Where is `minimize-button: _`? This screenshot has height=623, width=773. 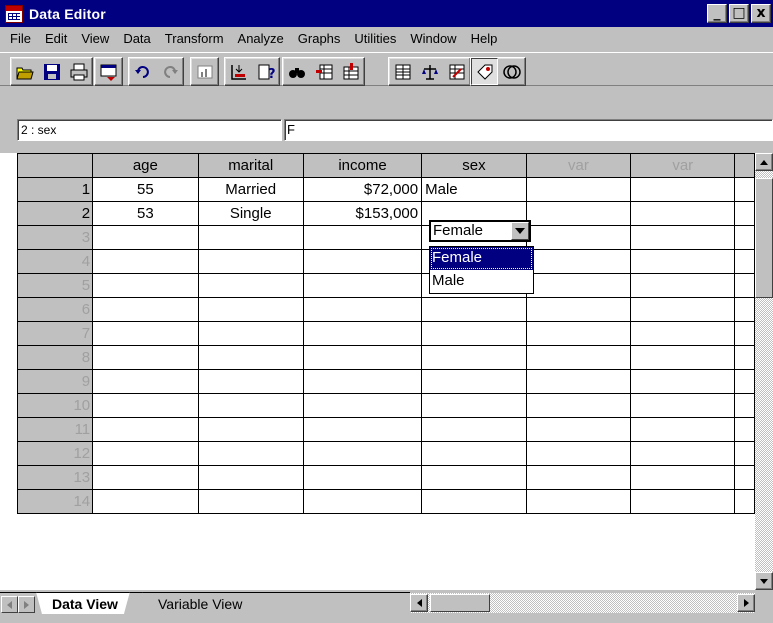 minimize-button: _ is located at coordinates (717, 13).